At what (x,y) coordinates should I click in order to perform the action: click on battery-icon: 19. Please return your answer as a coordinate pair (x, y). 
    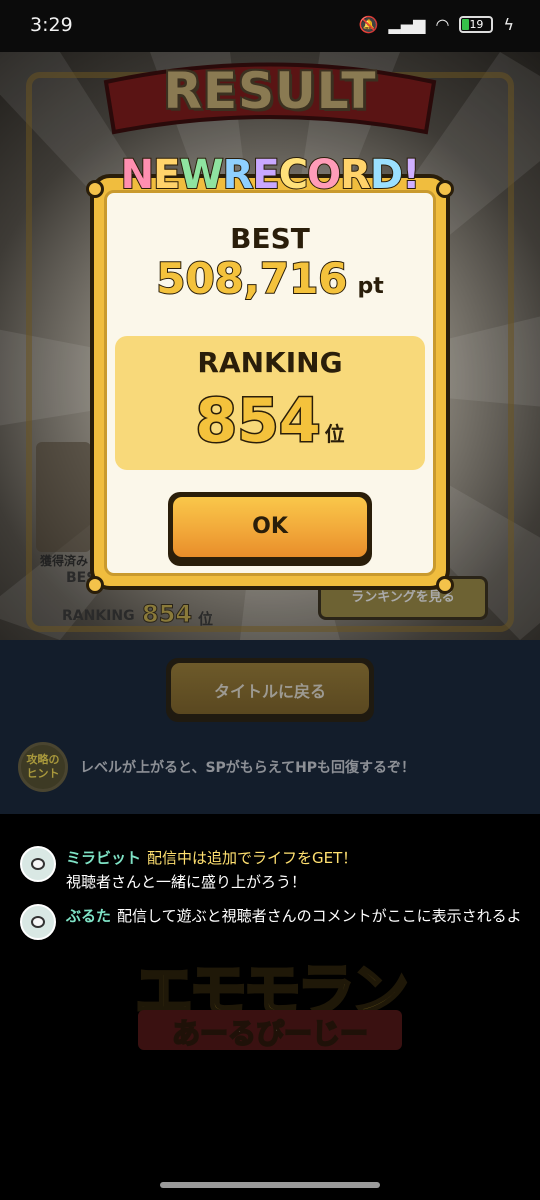
    Looking at the image, I should click on (476, 24).